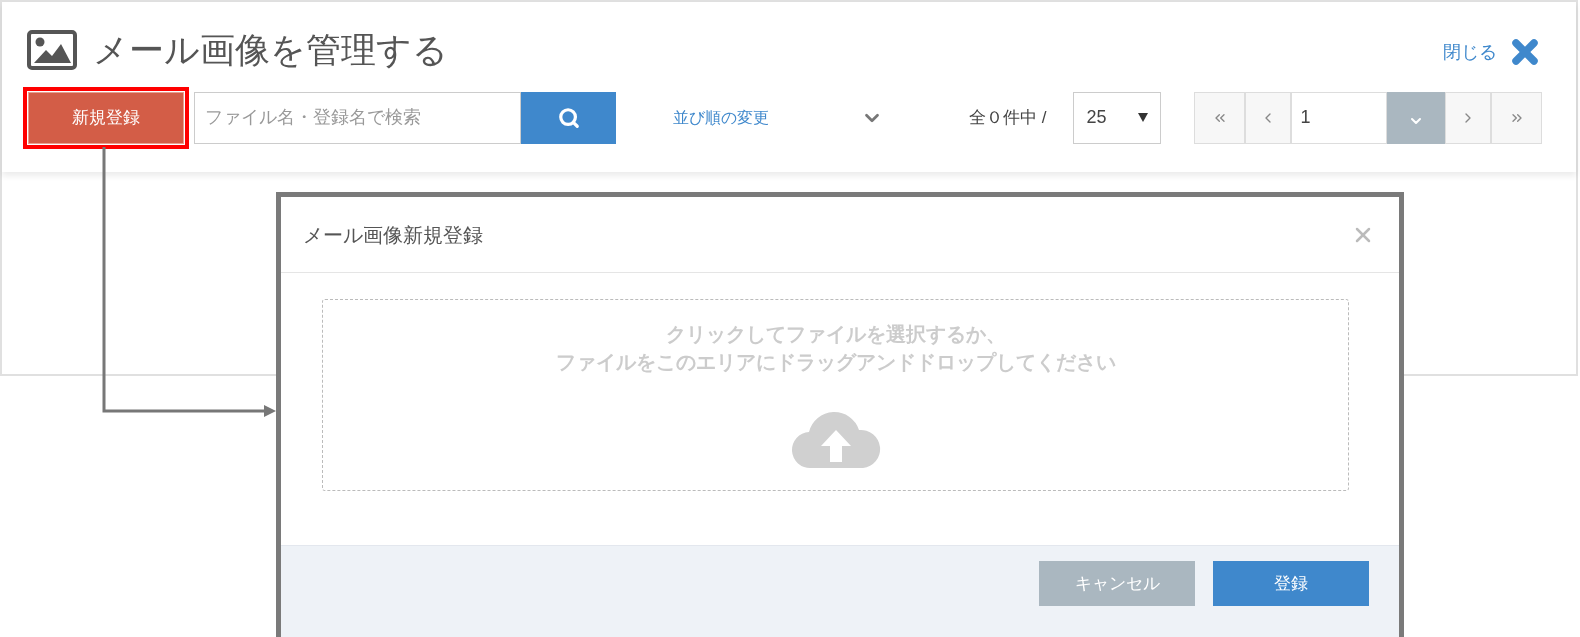 The image size is (1580, 637). Describe the element at coordinates (1339, 117) in the screenshot. I see `page-number-field: 1` at that location.